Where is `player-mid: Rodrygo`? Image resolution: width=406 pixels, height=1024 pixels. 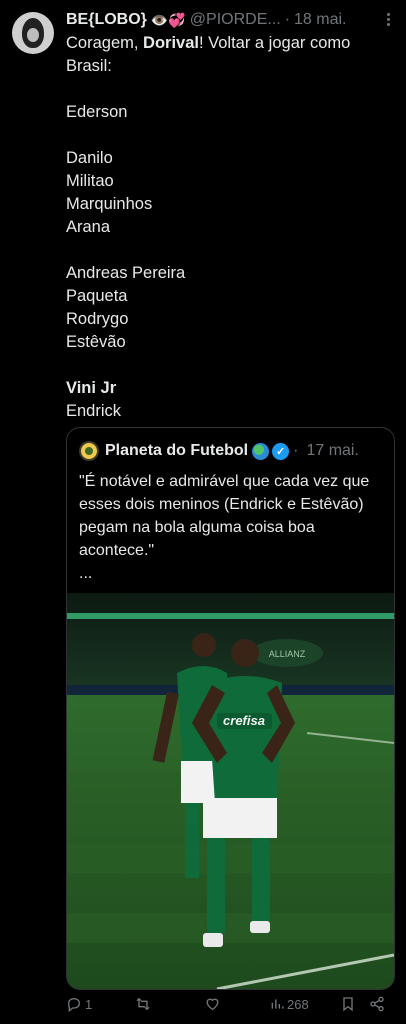 player-mid: Rodrygo is located at coordinates (97, 319).